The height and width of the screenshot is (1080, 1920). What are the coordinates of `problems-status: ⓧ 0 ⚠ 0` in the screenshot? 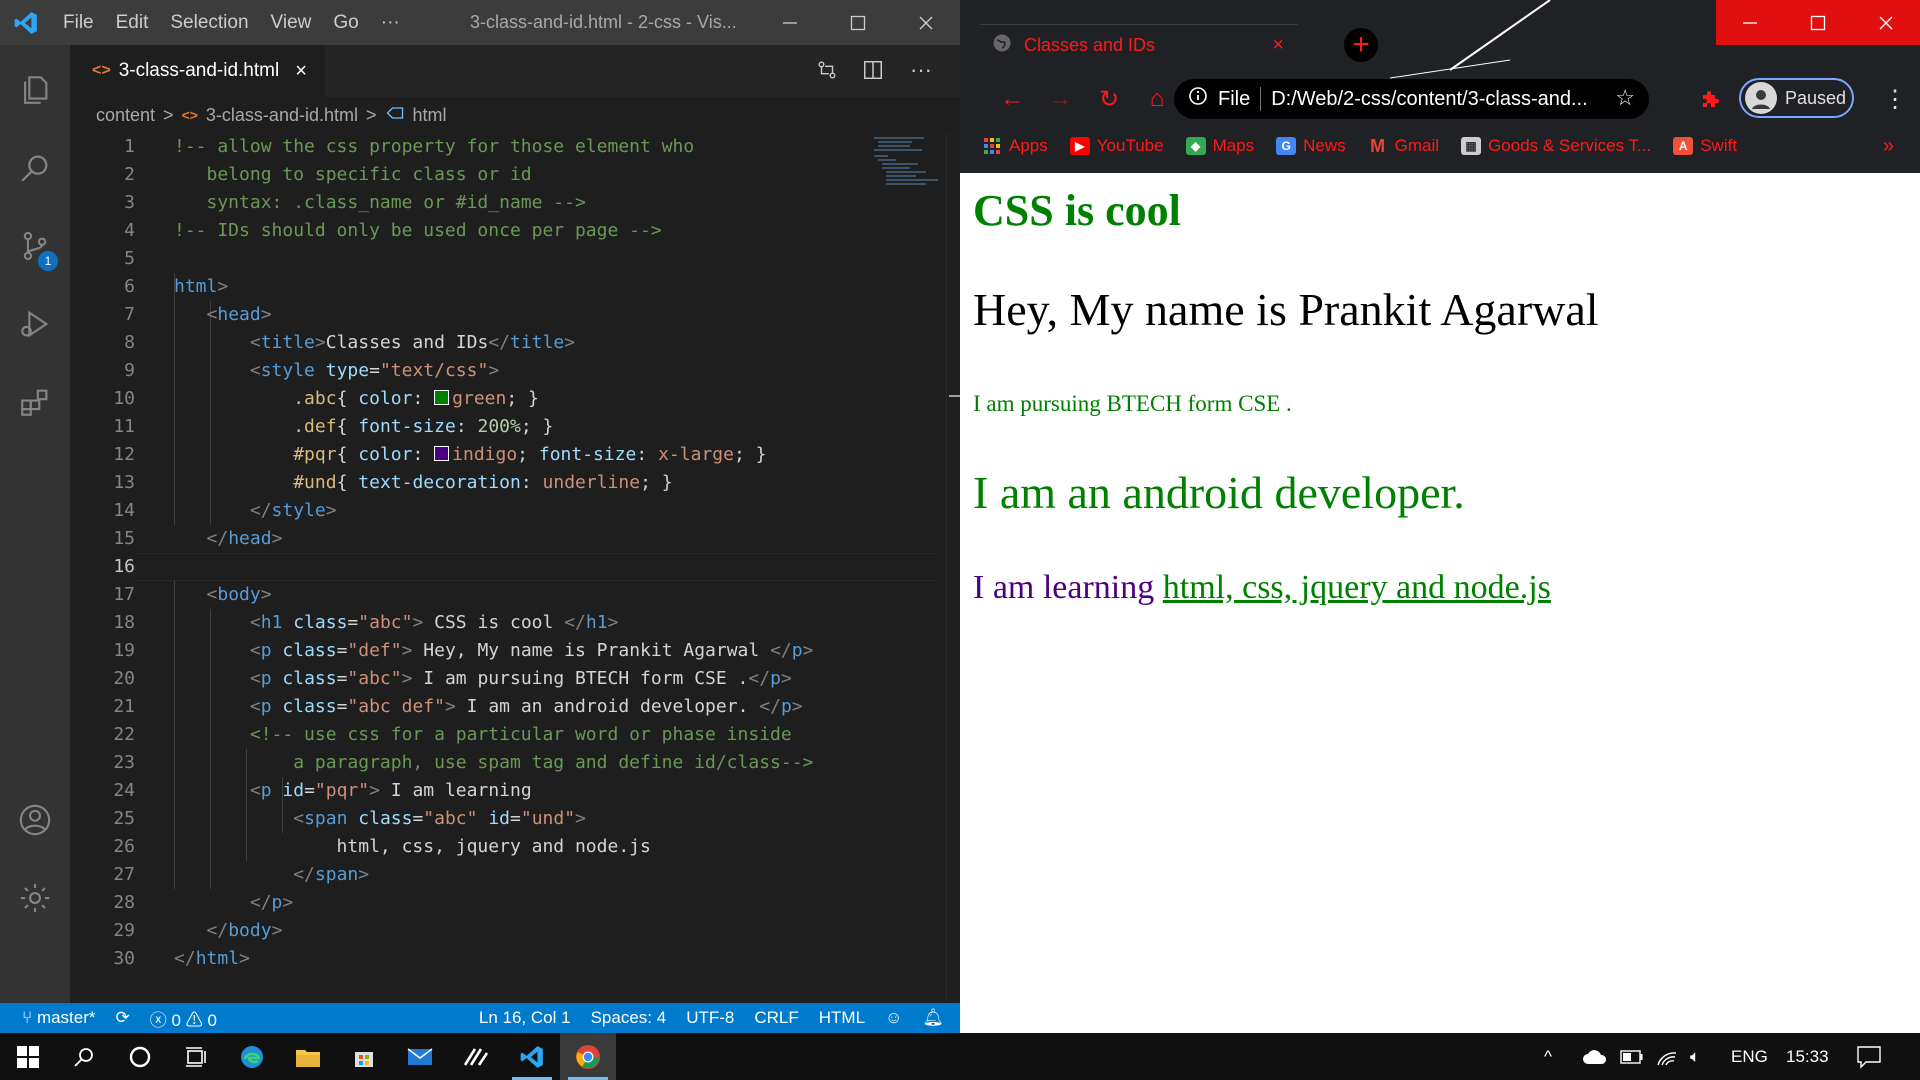 It's located at (183, 1018).